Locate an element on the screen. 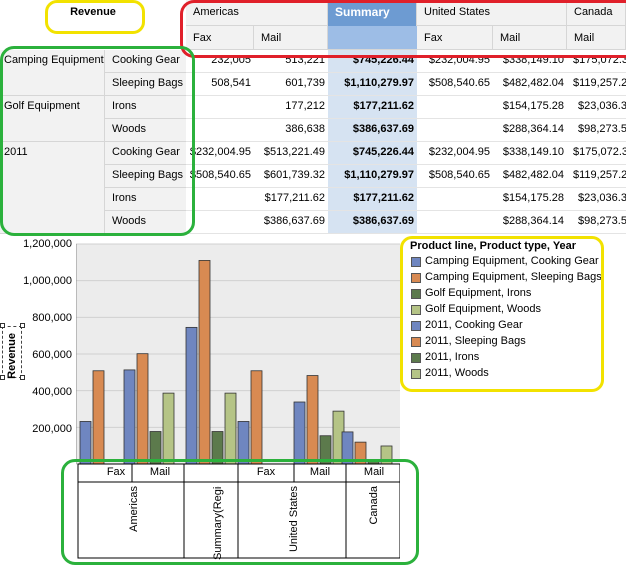 The image size is (626, 565). table-cell: $175,072.3 is located at coordinates (596, 153).